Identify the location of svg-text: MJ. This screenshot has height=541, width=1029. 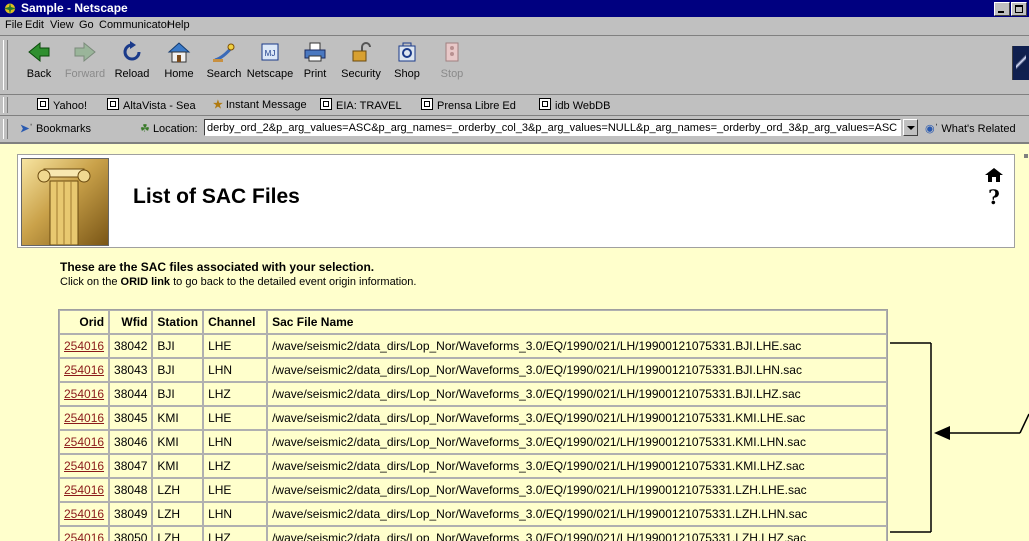
(270, 53).